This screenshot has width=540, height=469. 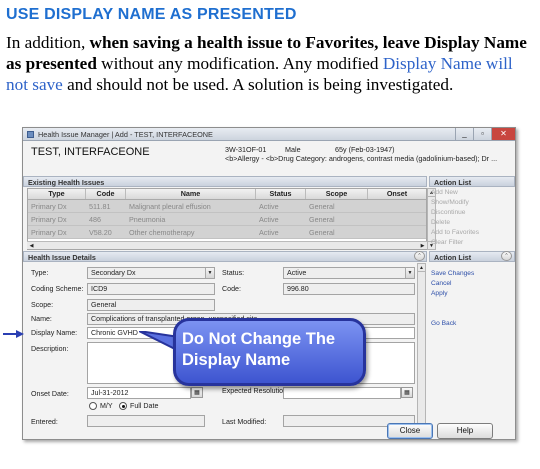 I want to click on expected-resolution-label: Expected Resolution:, so click(x=256, y=391).